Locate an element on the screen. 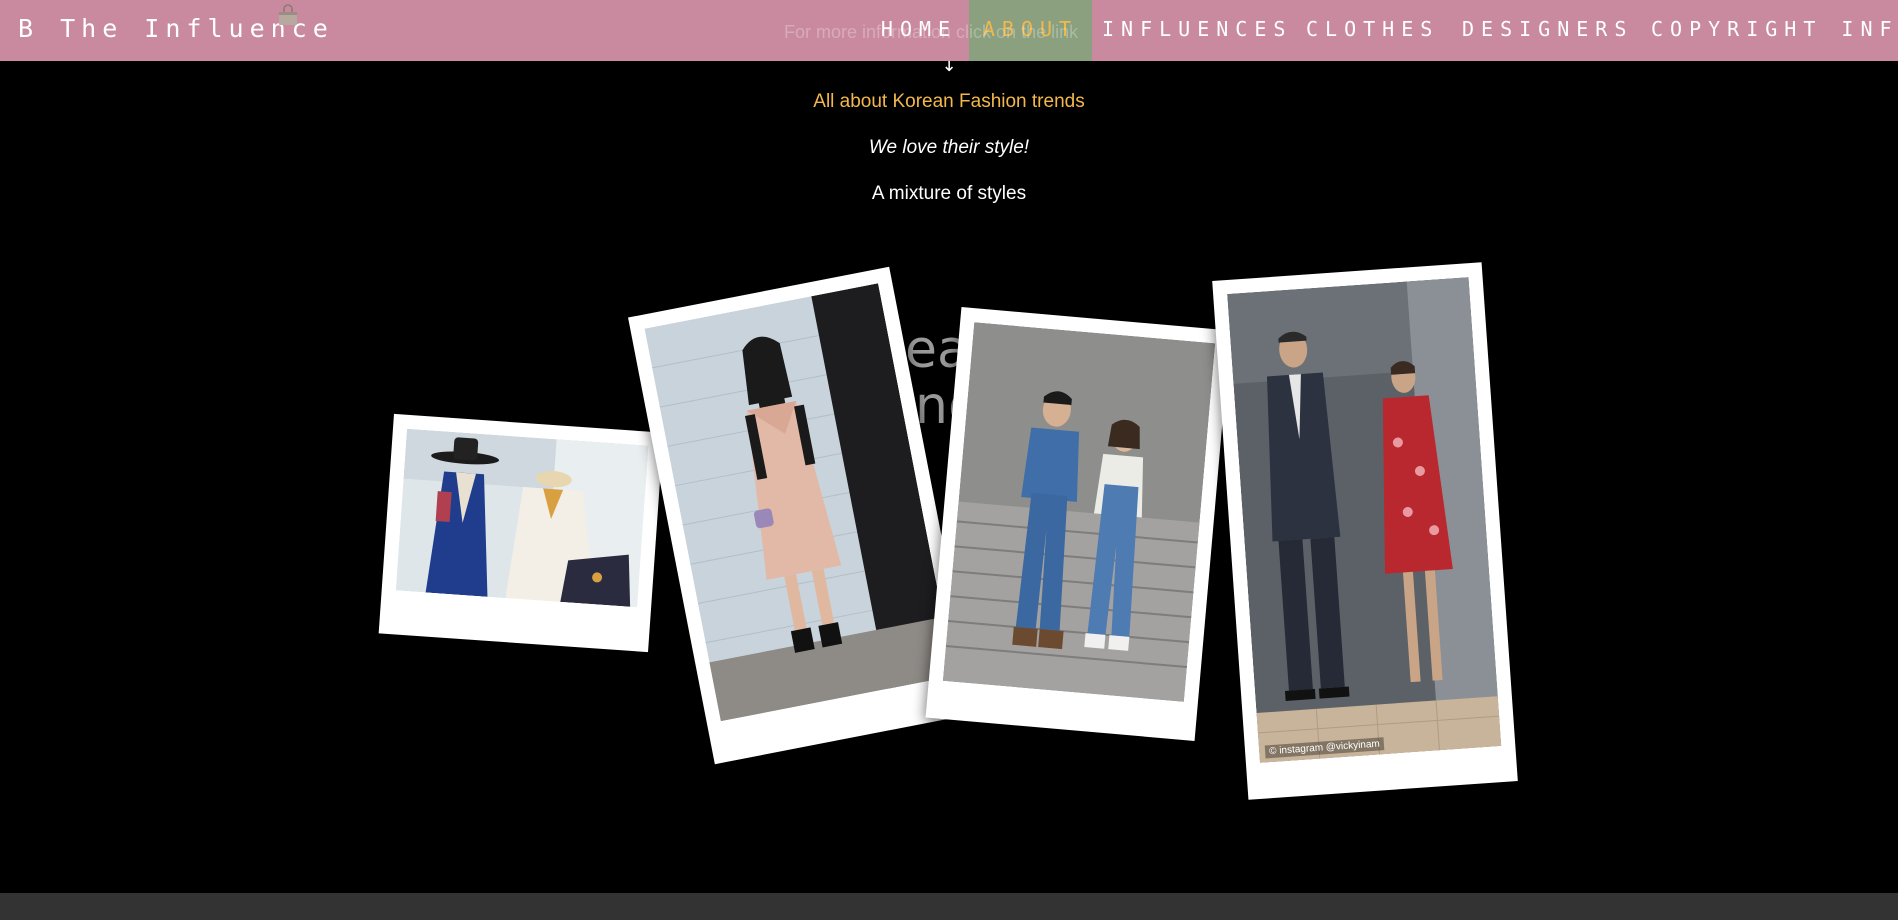 This screenshot has height=920, width=1898. photo-card-couple is located at coordinates (1078, 524).